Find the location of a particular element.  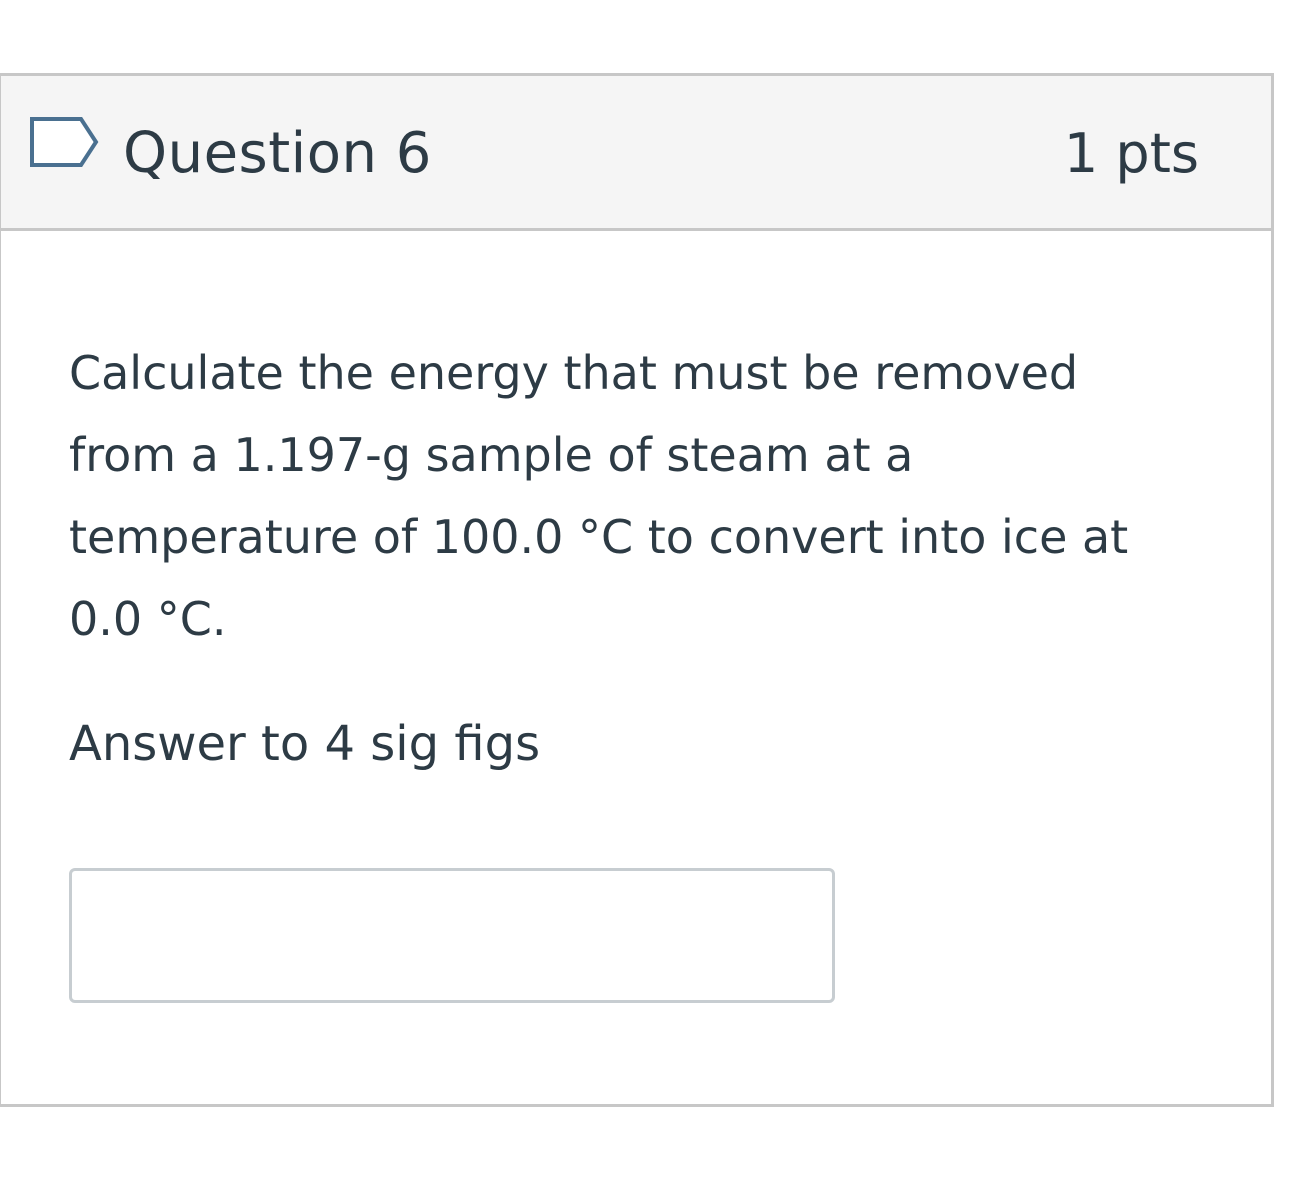

question-points: 1 pts is located at coordinates (1131, 153).